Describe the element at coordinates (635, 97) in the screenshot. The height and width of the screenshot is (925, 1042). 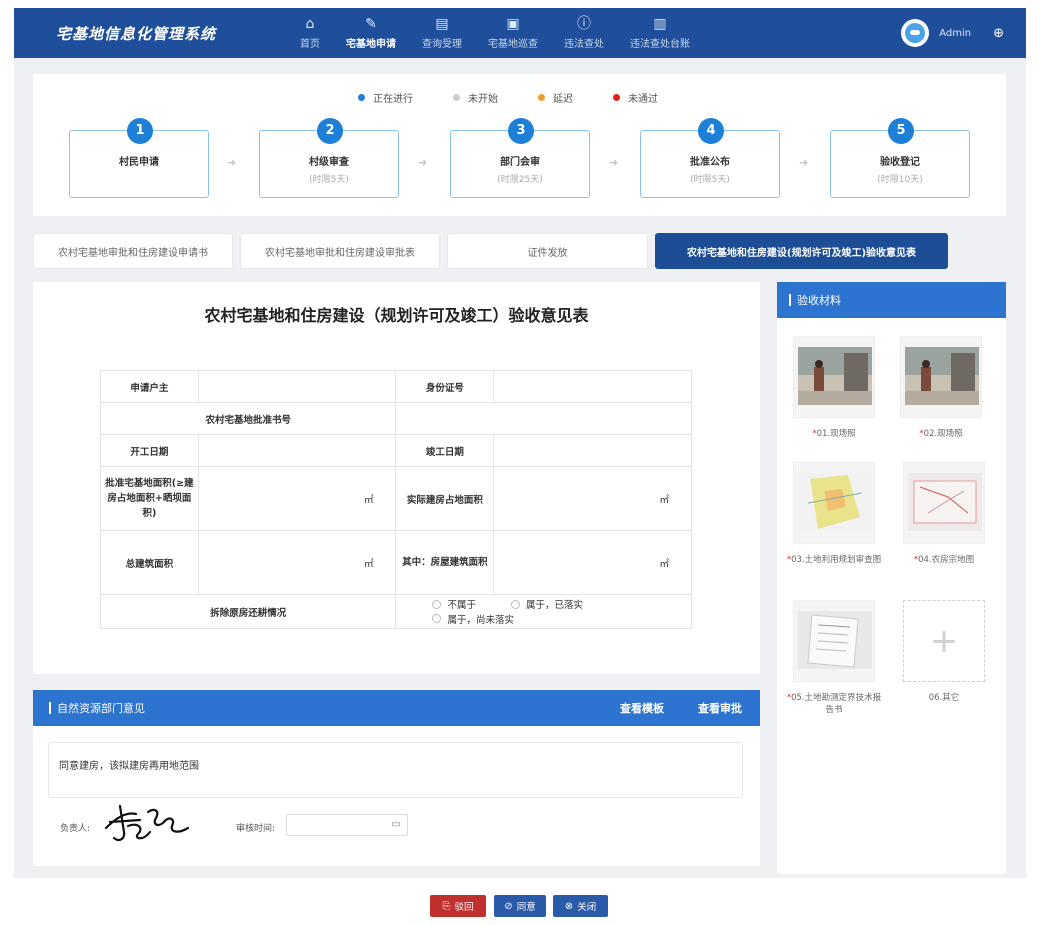
I see `legend-item: 未通过` at that location.